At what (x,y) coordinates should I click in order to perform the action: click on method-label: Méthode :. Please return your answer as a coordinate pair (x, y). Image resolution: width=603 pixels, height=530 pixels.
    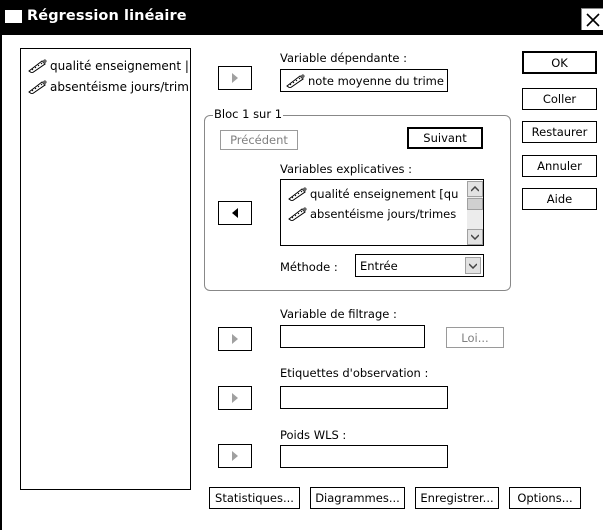
    Looking at the image, I should click on (309, 267).